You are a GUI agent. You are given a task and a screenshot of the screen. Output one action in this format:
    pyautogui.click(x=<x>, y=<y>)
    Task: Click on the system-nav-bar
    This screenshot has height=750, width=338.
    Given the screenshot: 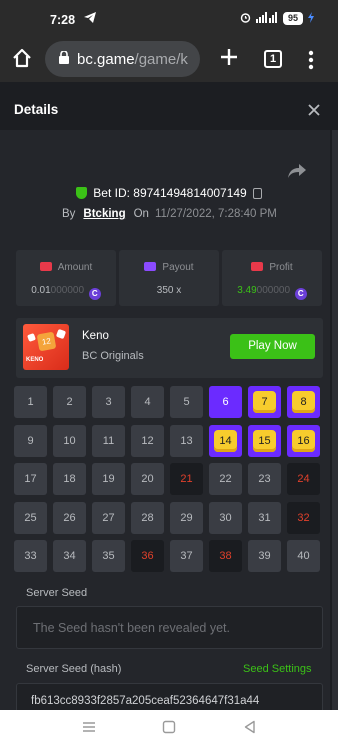 What is the action you would take?
    pyautogui.click(x=169, y=730)
    